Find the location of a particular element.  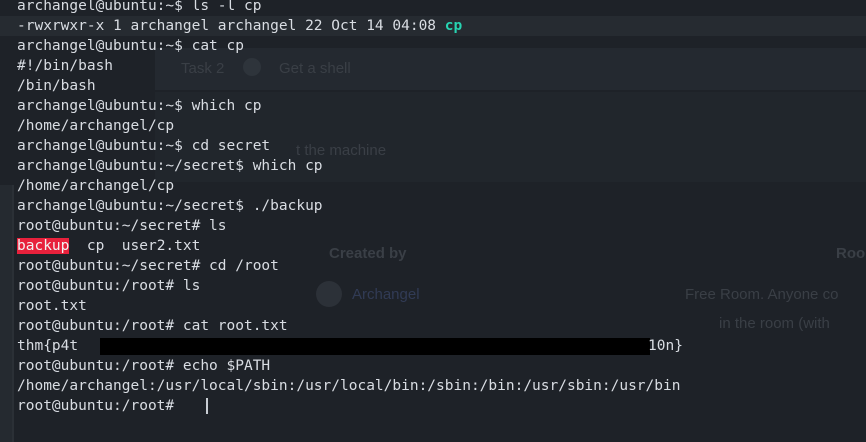

flag-redaction-bar is located at coordinates (375, 346).